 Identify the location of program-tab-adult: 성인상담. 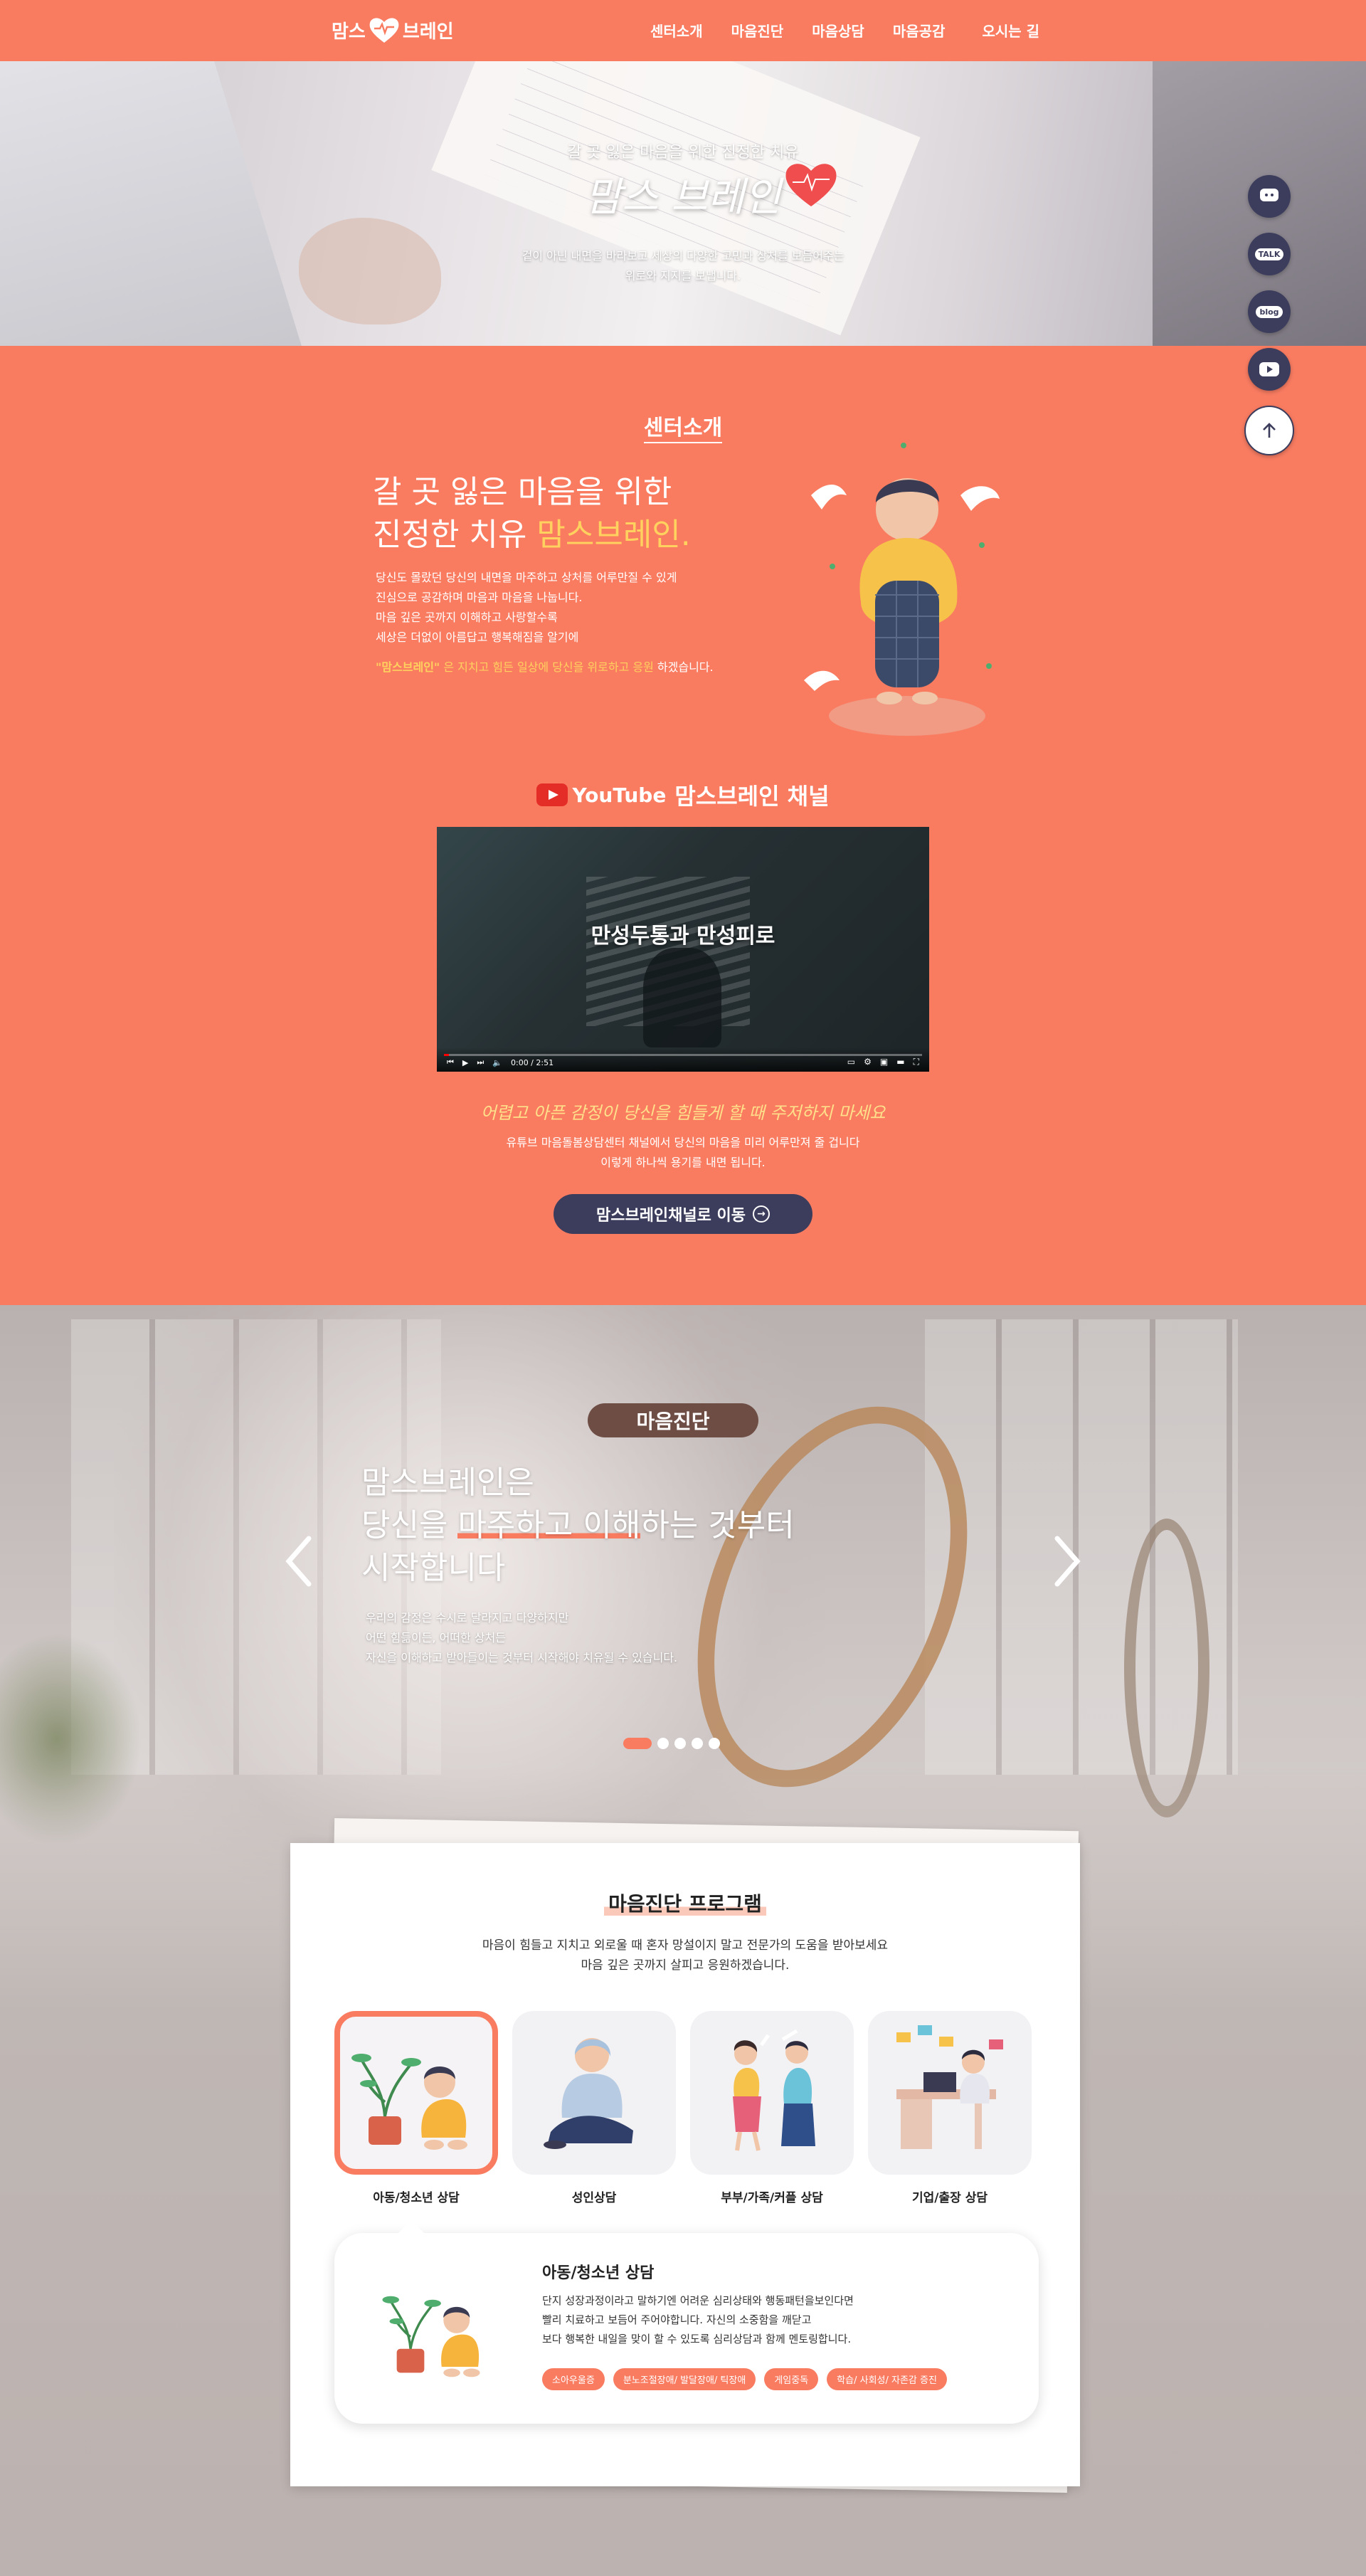
(594, 2108).